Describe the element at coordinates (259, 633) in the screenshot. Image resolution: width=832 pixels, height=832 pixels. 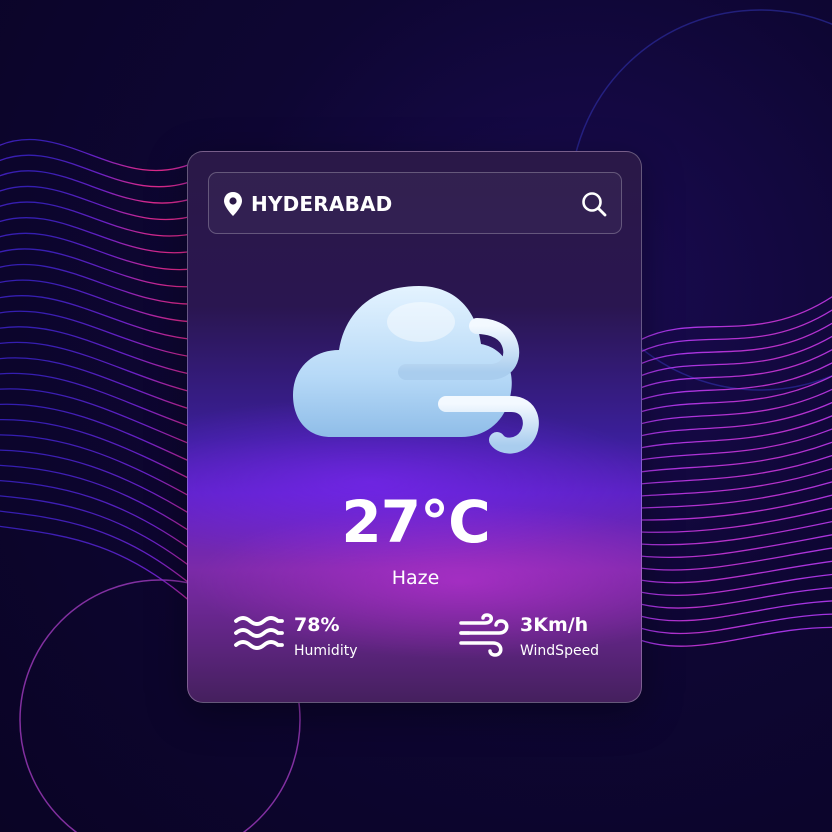
I see `waves-icon` at that location.